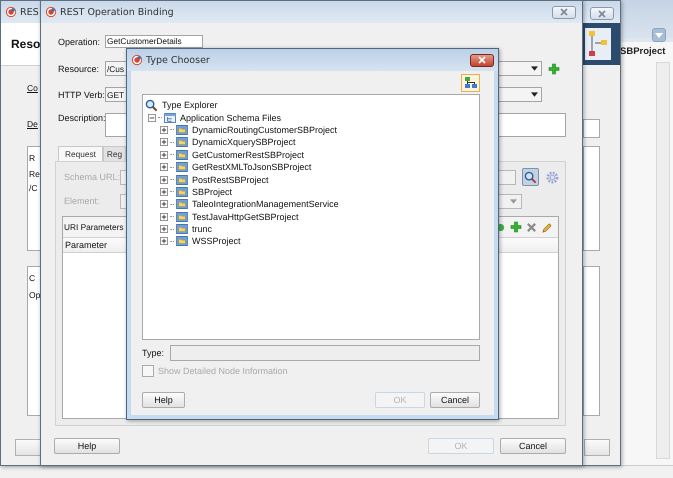  What do you see at coordinates (32, 278) in the screenshot?
I see `column-header: C` at bounding box center [32, 278].